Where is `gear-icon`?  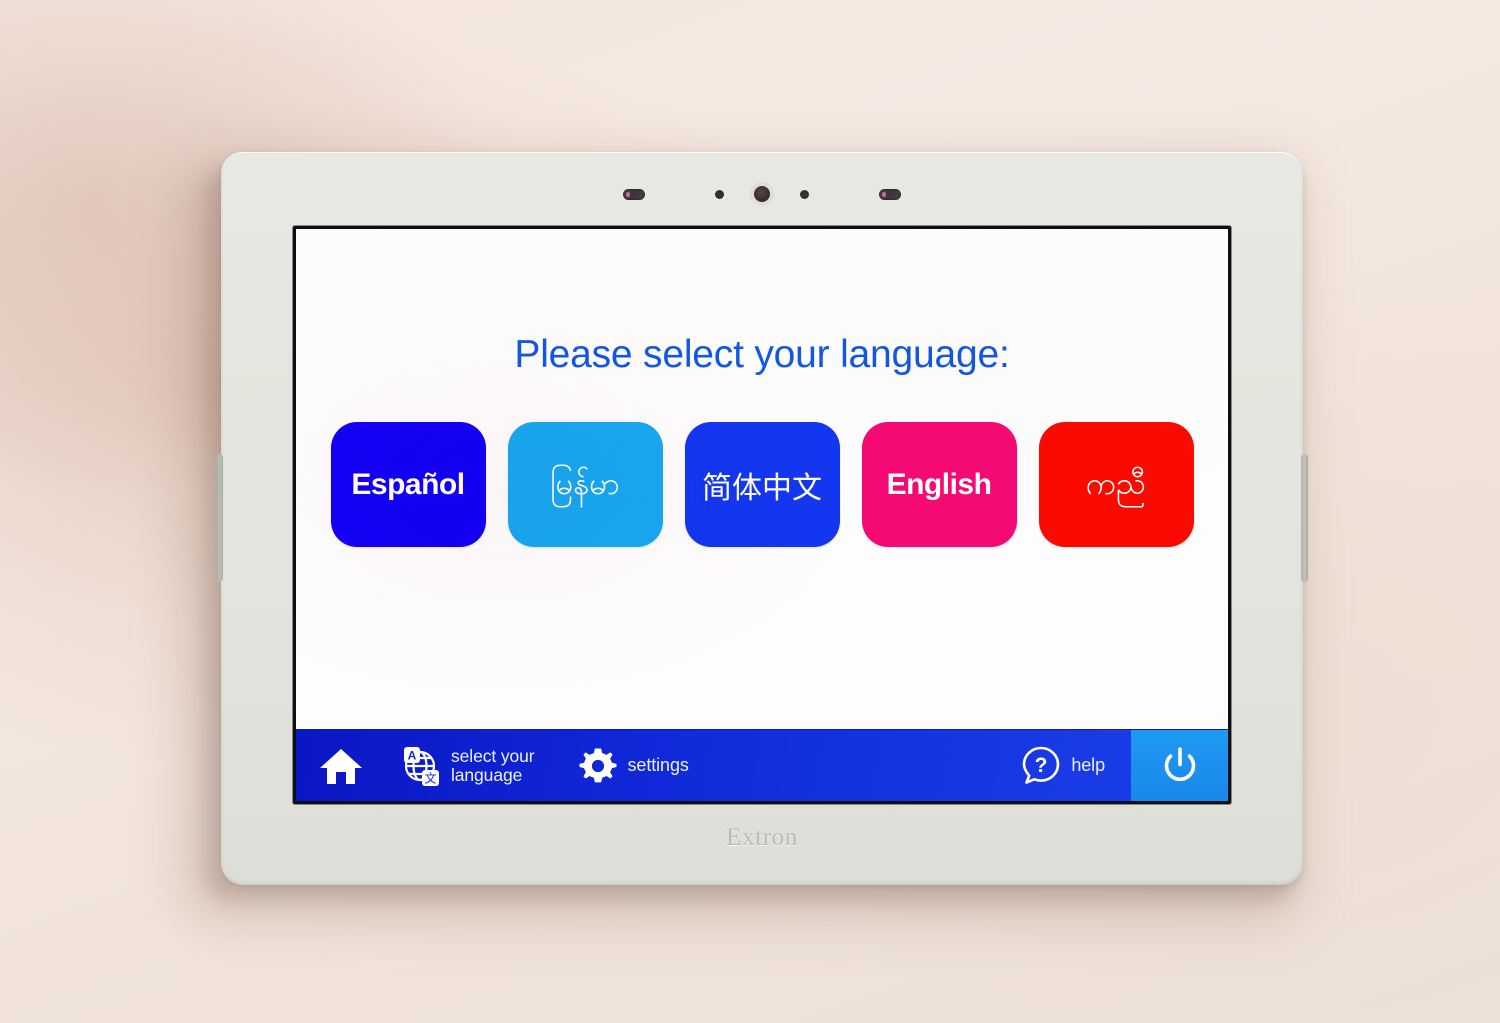 gear-icon is located at coordinates (598, 766).